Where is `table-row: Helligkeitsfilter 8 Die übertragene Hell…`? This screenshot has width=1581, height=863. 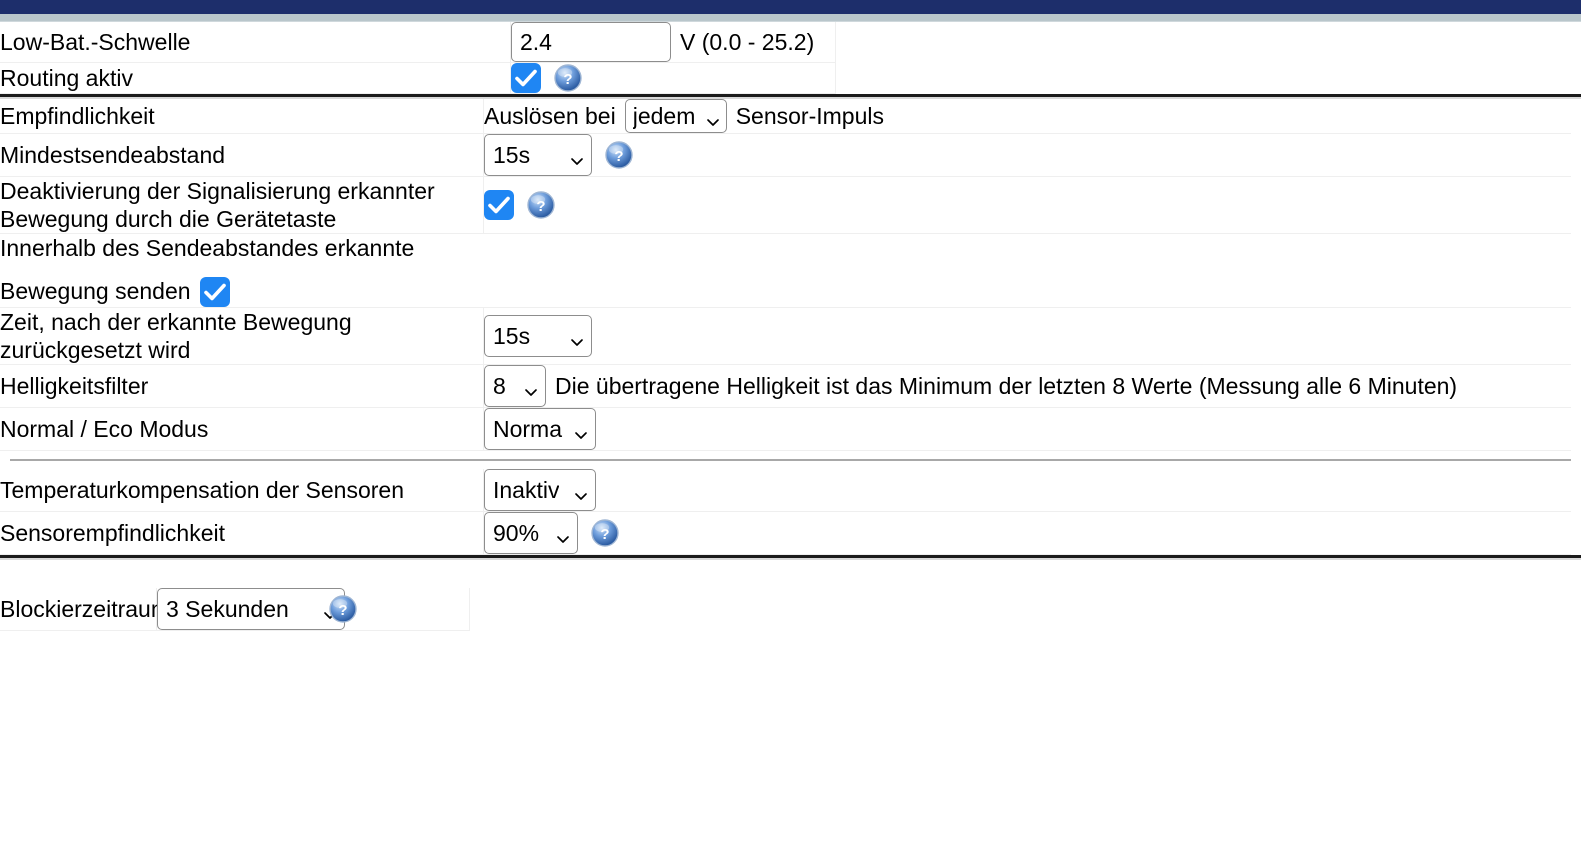
table-row: Helligkeitsfilter 8 Die übertragene Hell… is located at coordinates (785, 386).